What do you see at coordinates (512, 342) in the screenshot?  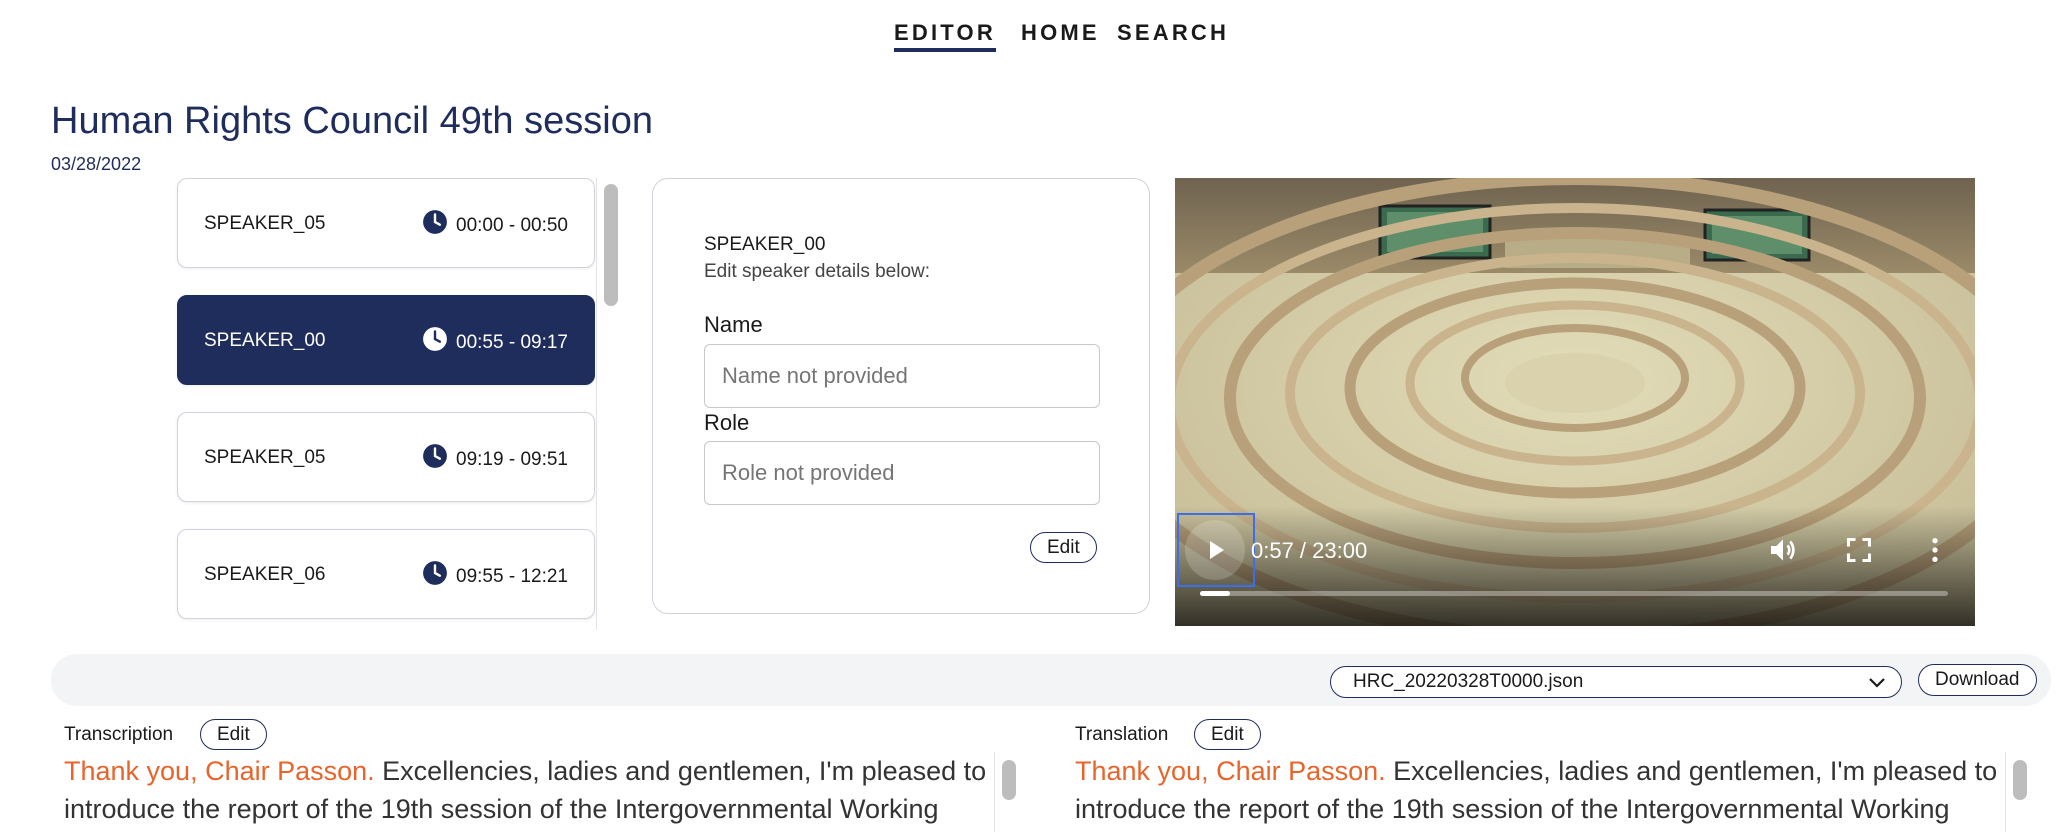 I see `speaker-time: 00:55 - 09:17` at bounding box center [512, 342].